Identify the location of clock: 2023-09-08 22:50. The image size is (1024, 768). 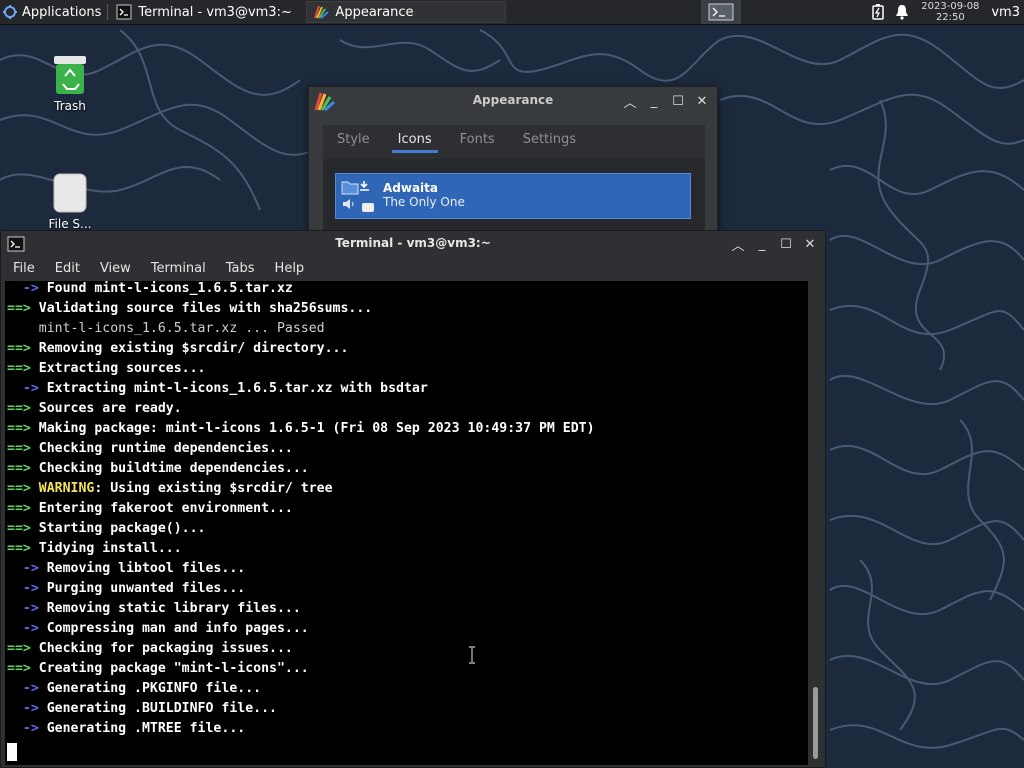
(950, 12).